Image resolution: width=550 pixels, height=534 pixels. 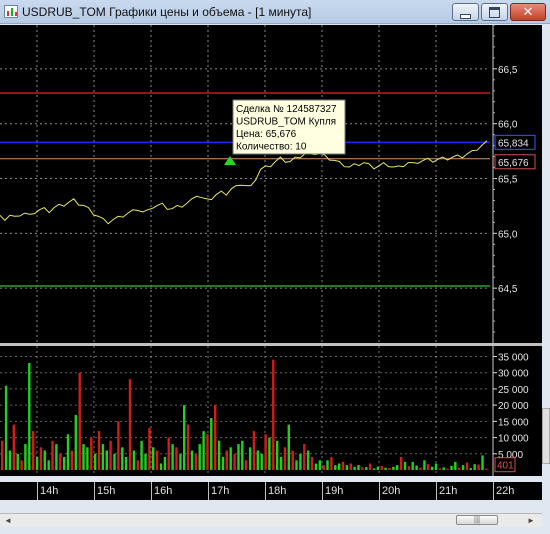 I want to click on scroll-right-icon: ►, so click(x=531, y=520).